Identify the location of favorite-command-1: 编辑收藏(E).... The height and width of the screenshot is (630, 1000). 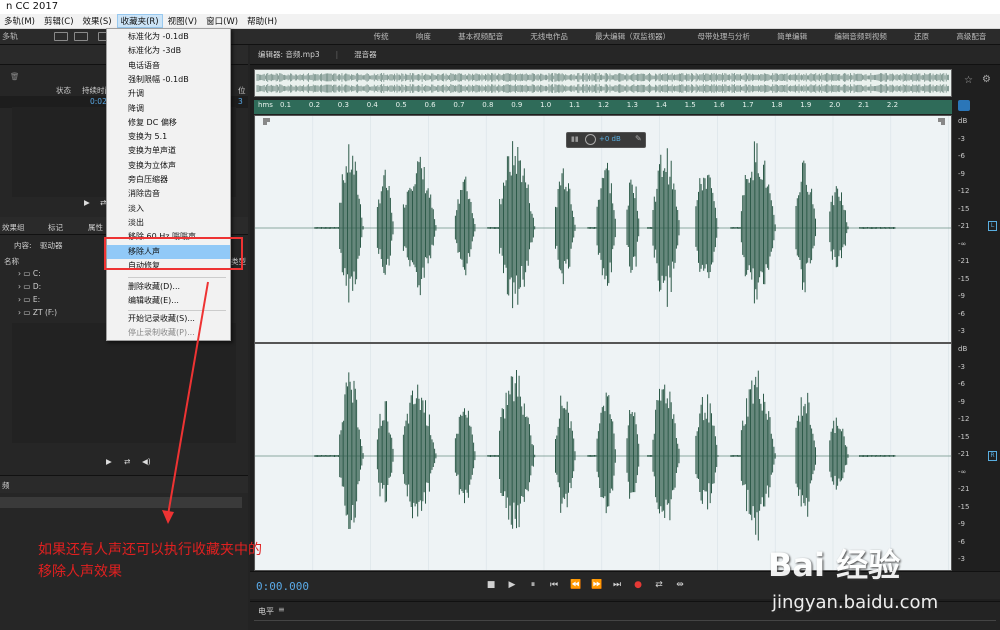
(168, 301).